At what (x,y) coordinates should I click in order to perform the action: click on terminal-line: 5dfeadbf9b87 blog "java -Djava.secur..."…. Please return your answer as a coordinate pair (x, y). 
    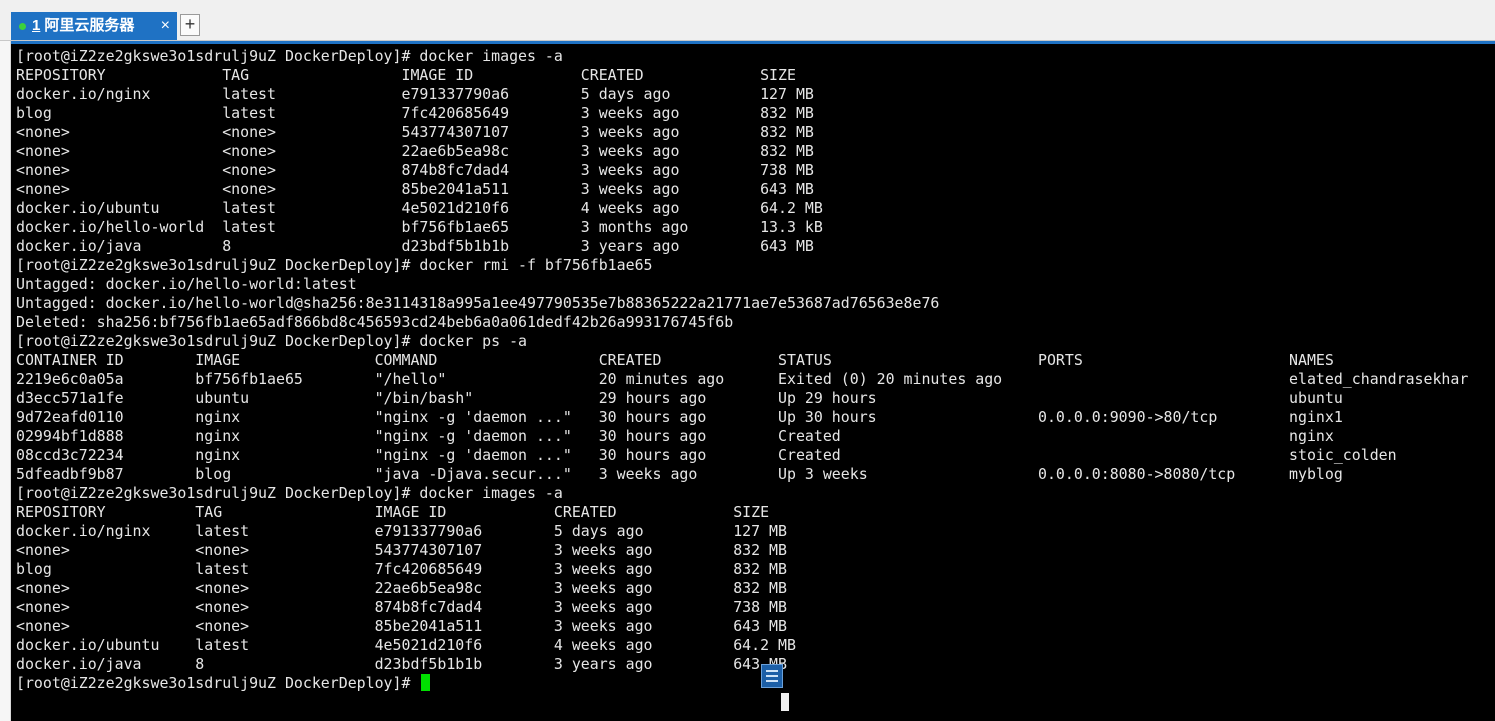
    Looking at the image, I should click on (679, 474).